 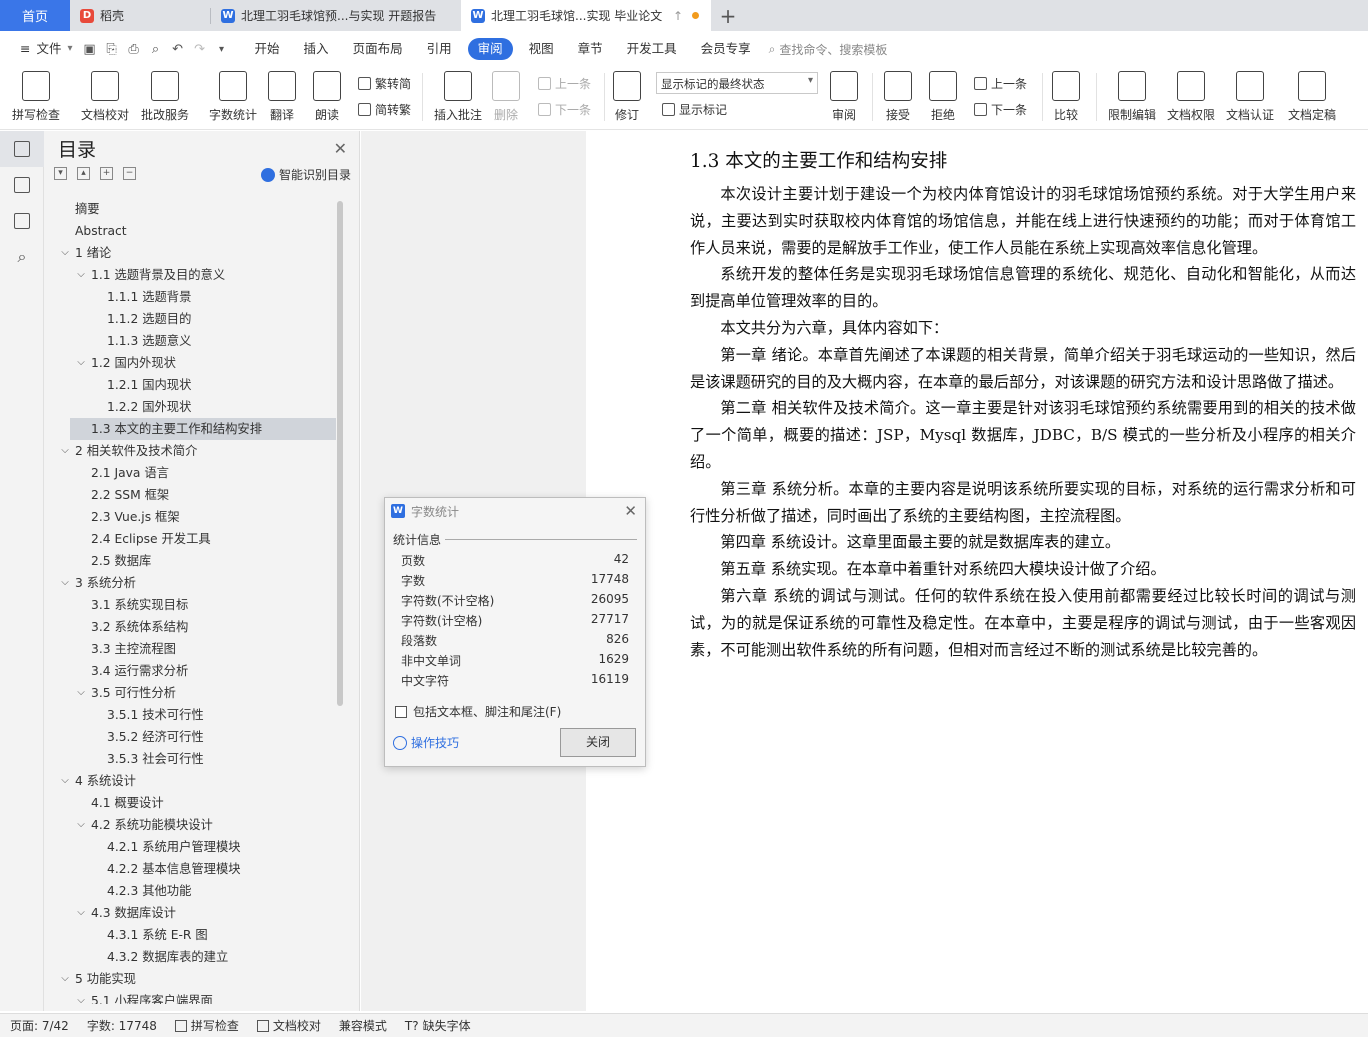 What do you see at coordinates (112, 49) in the screenshot?
I see `export-icon: ⎘` at bounding box center [112, 49].